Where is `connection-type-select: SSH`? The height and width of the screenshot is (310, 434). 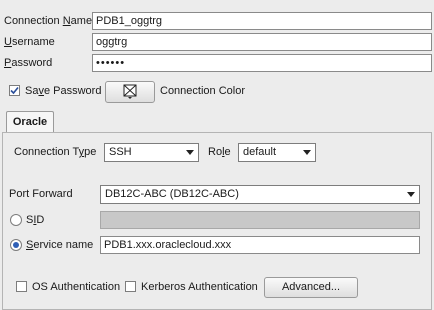
connection-type-select: SSH is located at coordinates (151, 152).